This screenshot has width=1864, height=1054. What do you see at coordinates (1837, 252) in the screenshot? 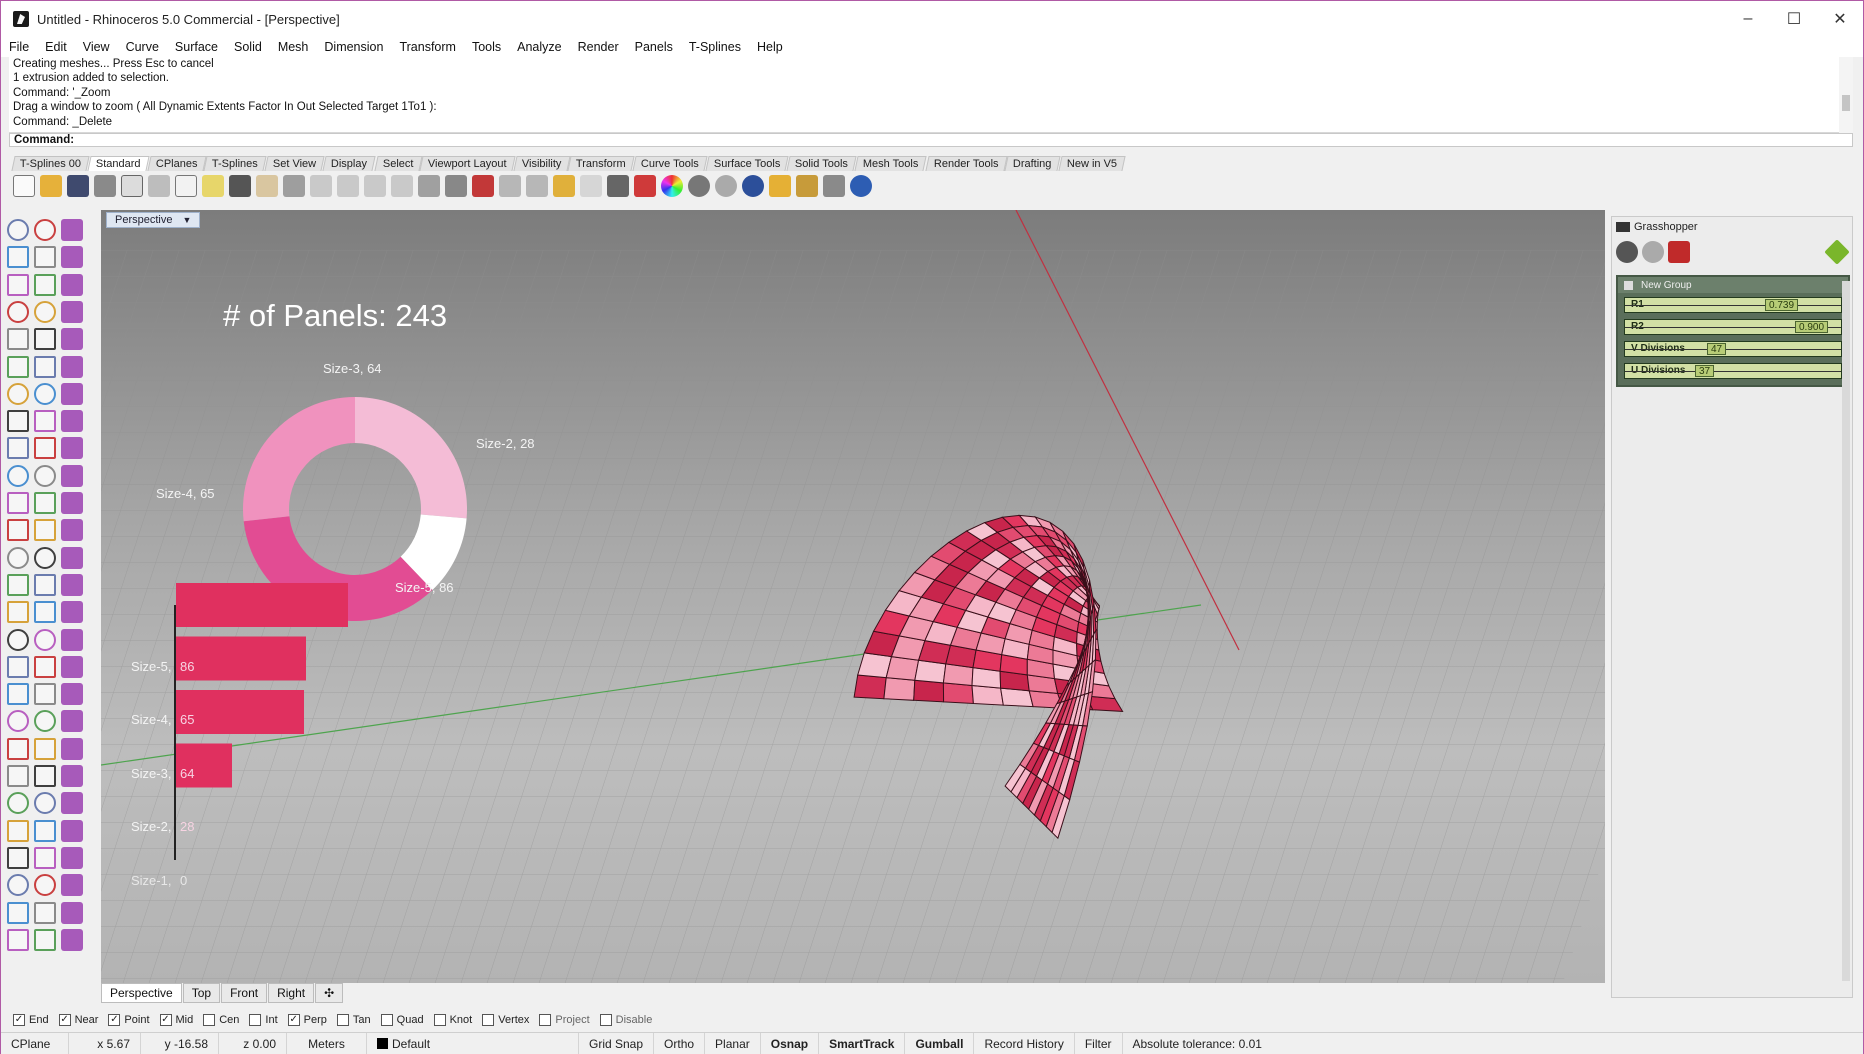
I see `pencil-icon` at bounding box center [1837, 252].